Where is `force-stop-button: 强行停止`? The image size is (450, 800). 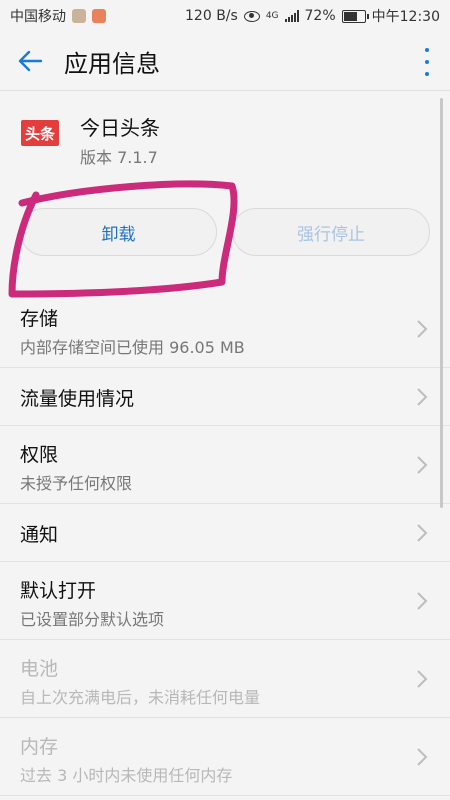 force-stop-button: 强行停止 is located at coordinates (331, 232).